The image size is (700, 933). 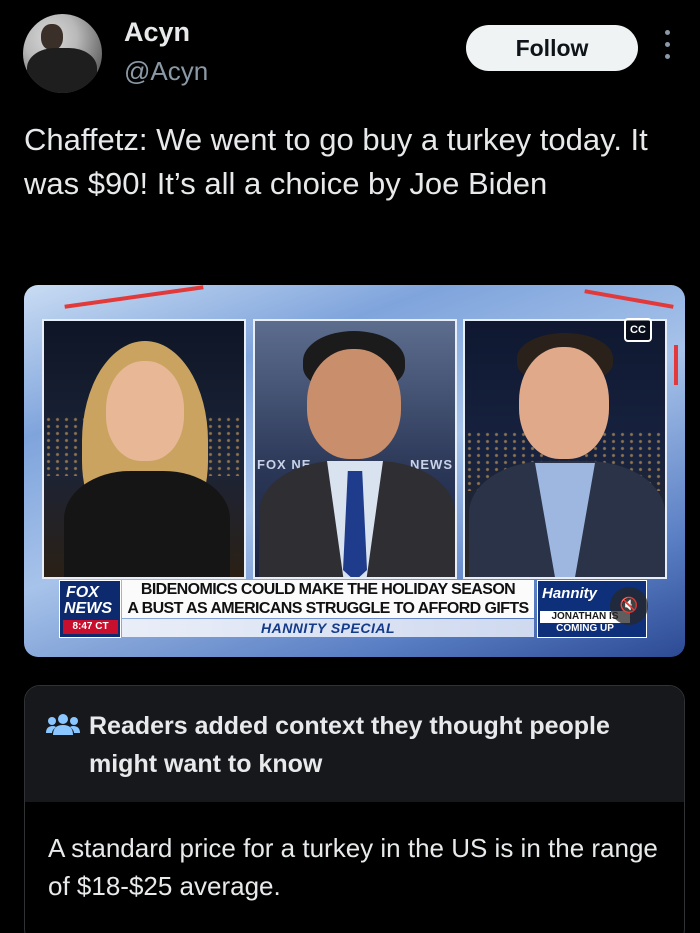 What do you see at coordinates (328, 628) in the screenshot?
I see `subheadline: HANNITY SPECIAL` at bounding box center [328, 628].